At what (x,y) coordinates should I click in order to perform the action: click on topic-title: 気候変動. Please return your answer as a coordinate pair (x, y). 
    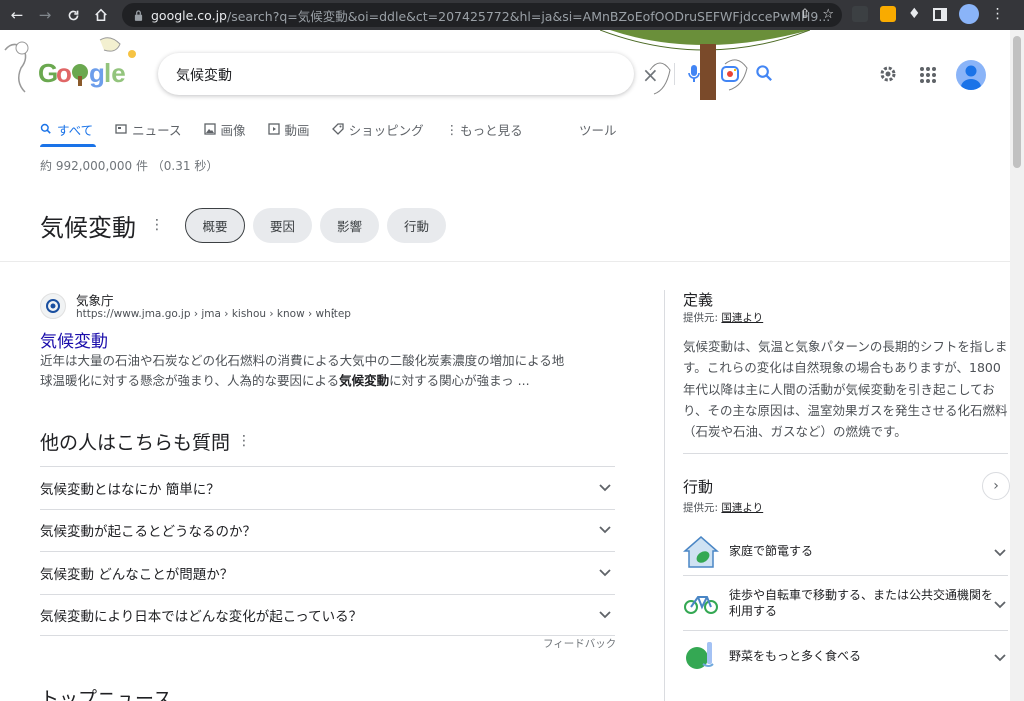
    Looking at the image, I should click on (88, 228).